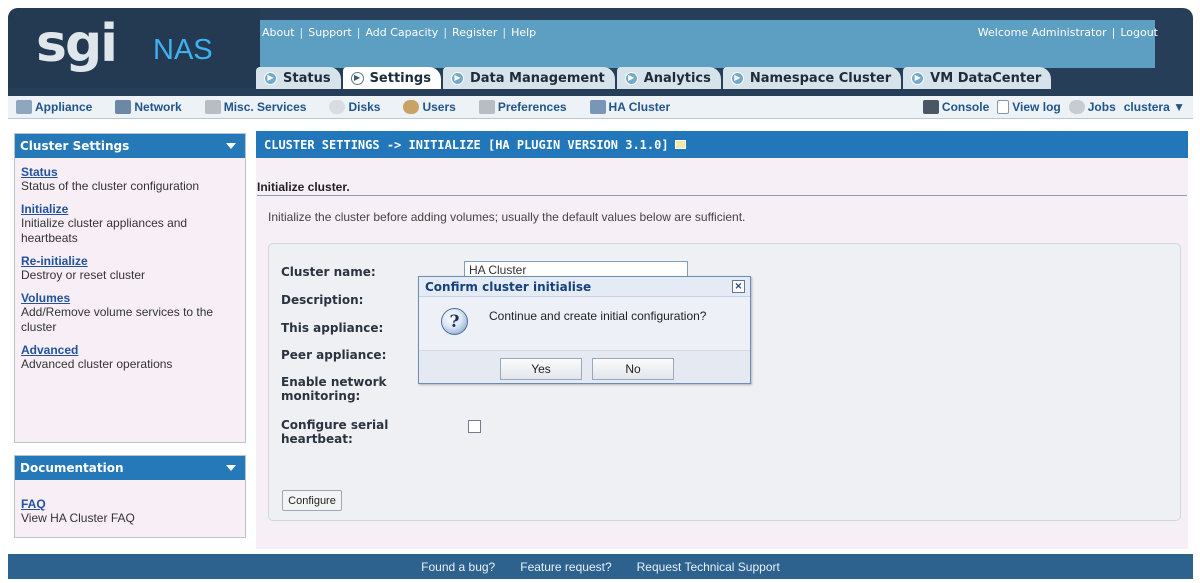  Describe the element at coordinates (134, 48) in the screenshot. I see `logo-area: sgi NAS` at that location.